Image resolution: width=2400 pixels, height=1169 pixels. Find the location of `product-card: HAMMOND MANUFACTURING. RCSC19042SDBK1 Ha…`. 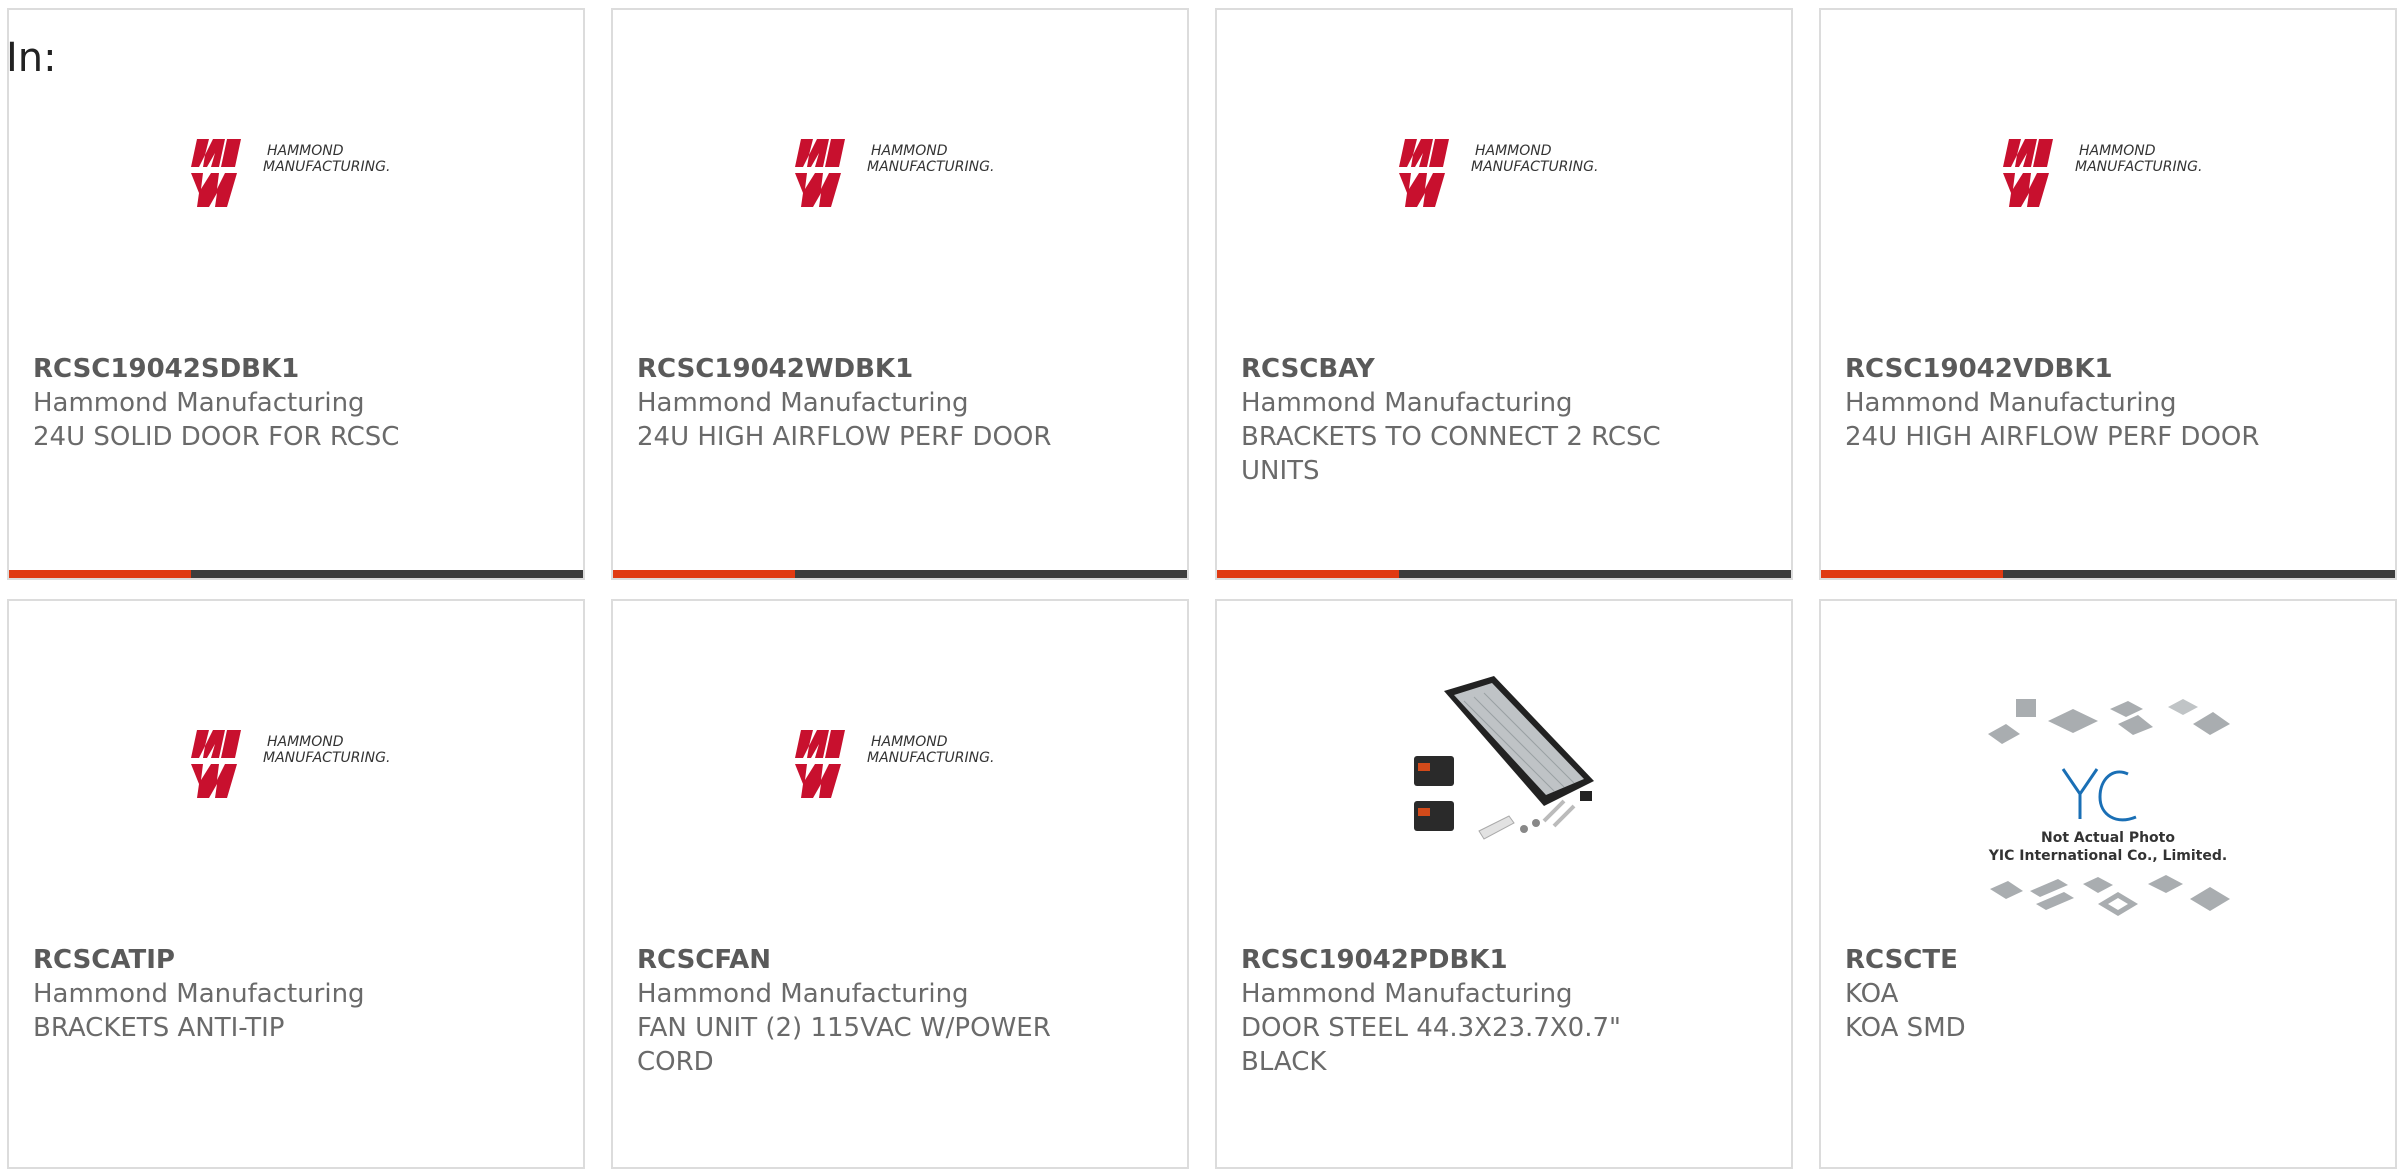

product-card: HAMMOND MANUFACTURING. RCSC19042SDBK1 Ha… is located at coordinates (296, 294).